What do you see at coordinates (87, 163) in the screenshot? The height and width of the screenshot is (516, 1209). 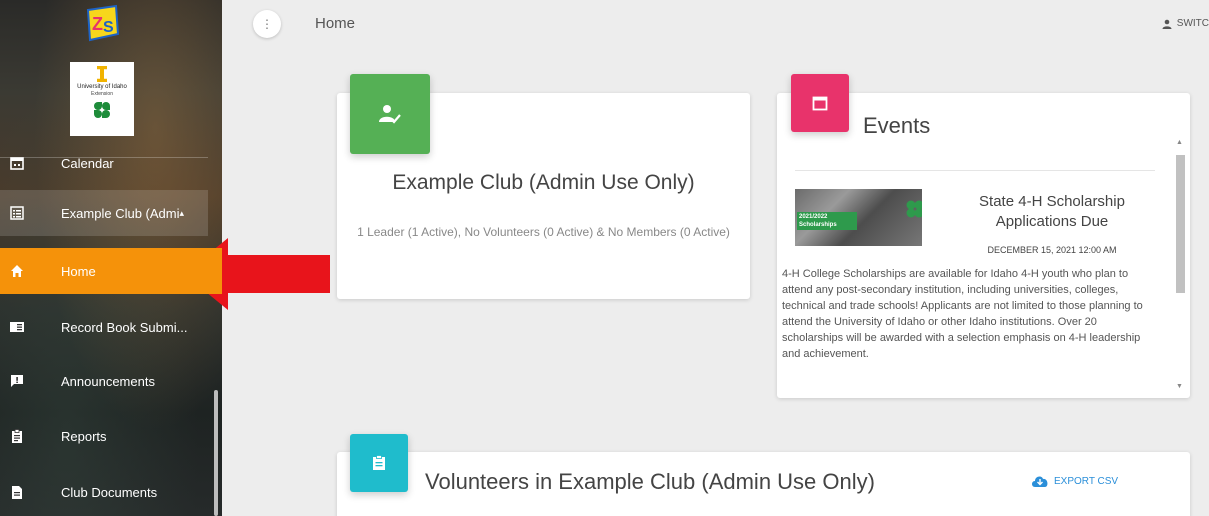 I see `sidebar-item-label: Calendar` at bounding box center [87, 163].